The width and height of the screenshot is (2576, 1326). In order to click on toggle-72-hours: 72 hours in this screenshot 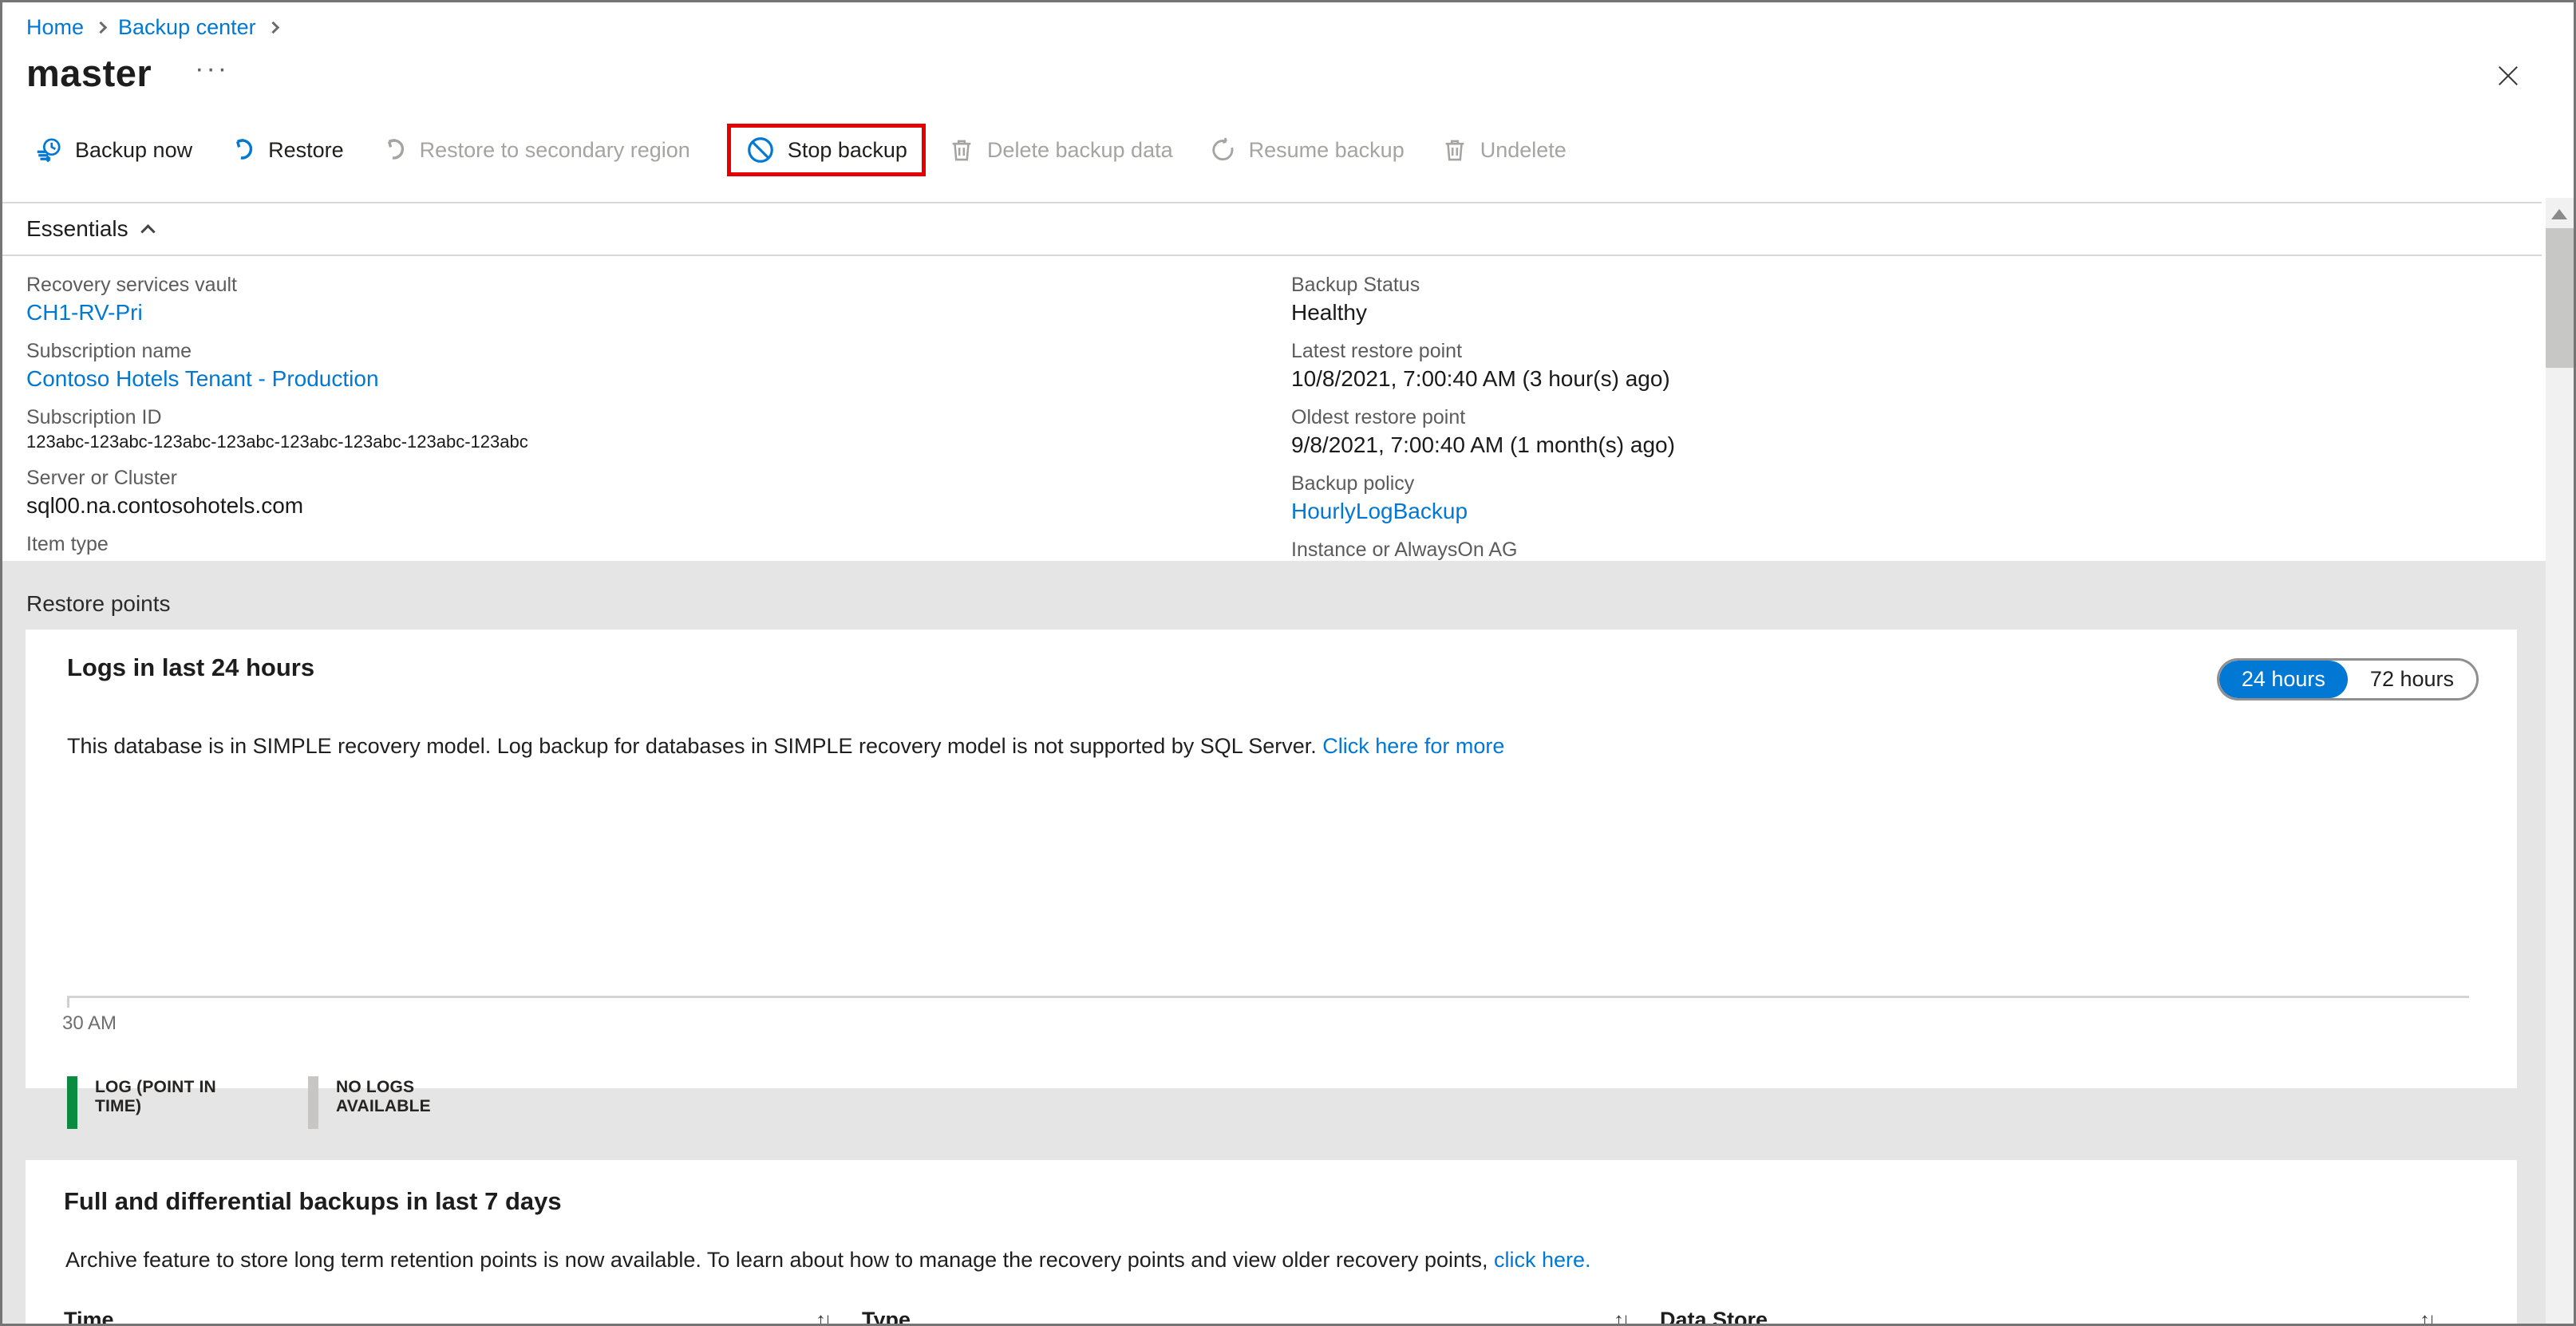, I will do `click(2412, 679)`.